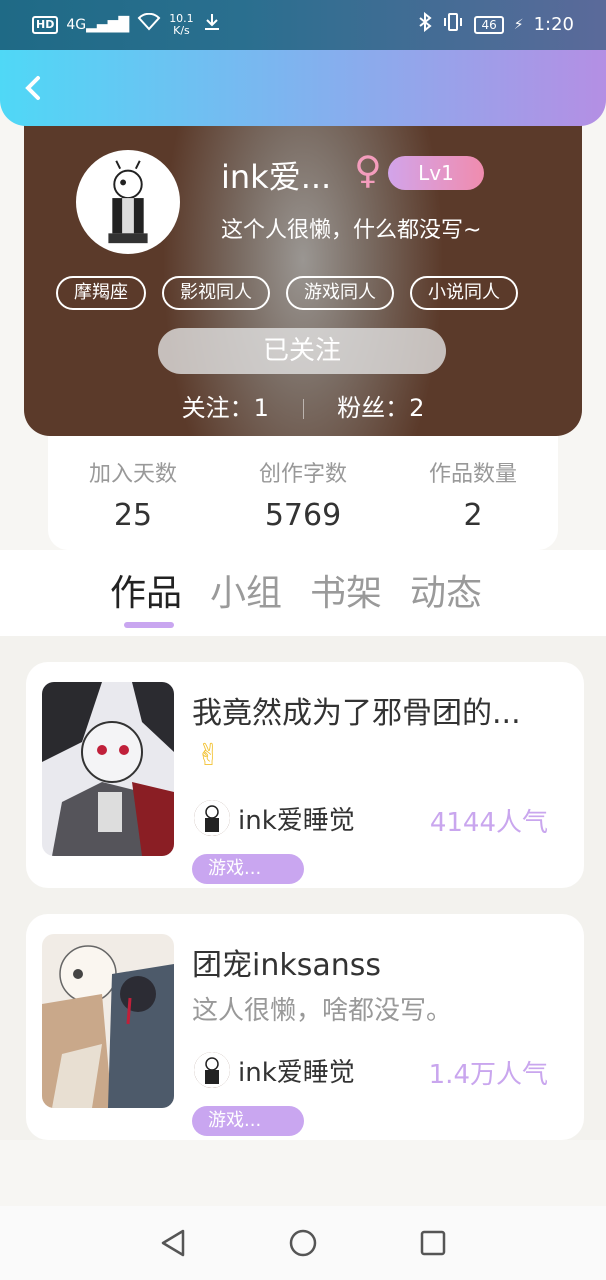 This screenshot has height=1280, width=606. Describe the element at coordinates (489, 24) in the screenshot. I see `battery-icon: 46` at that location.